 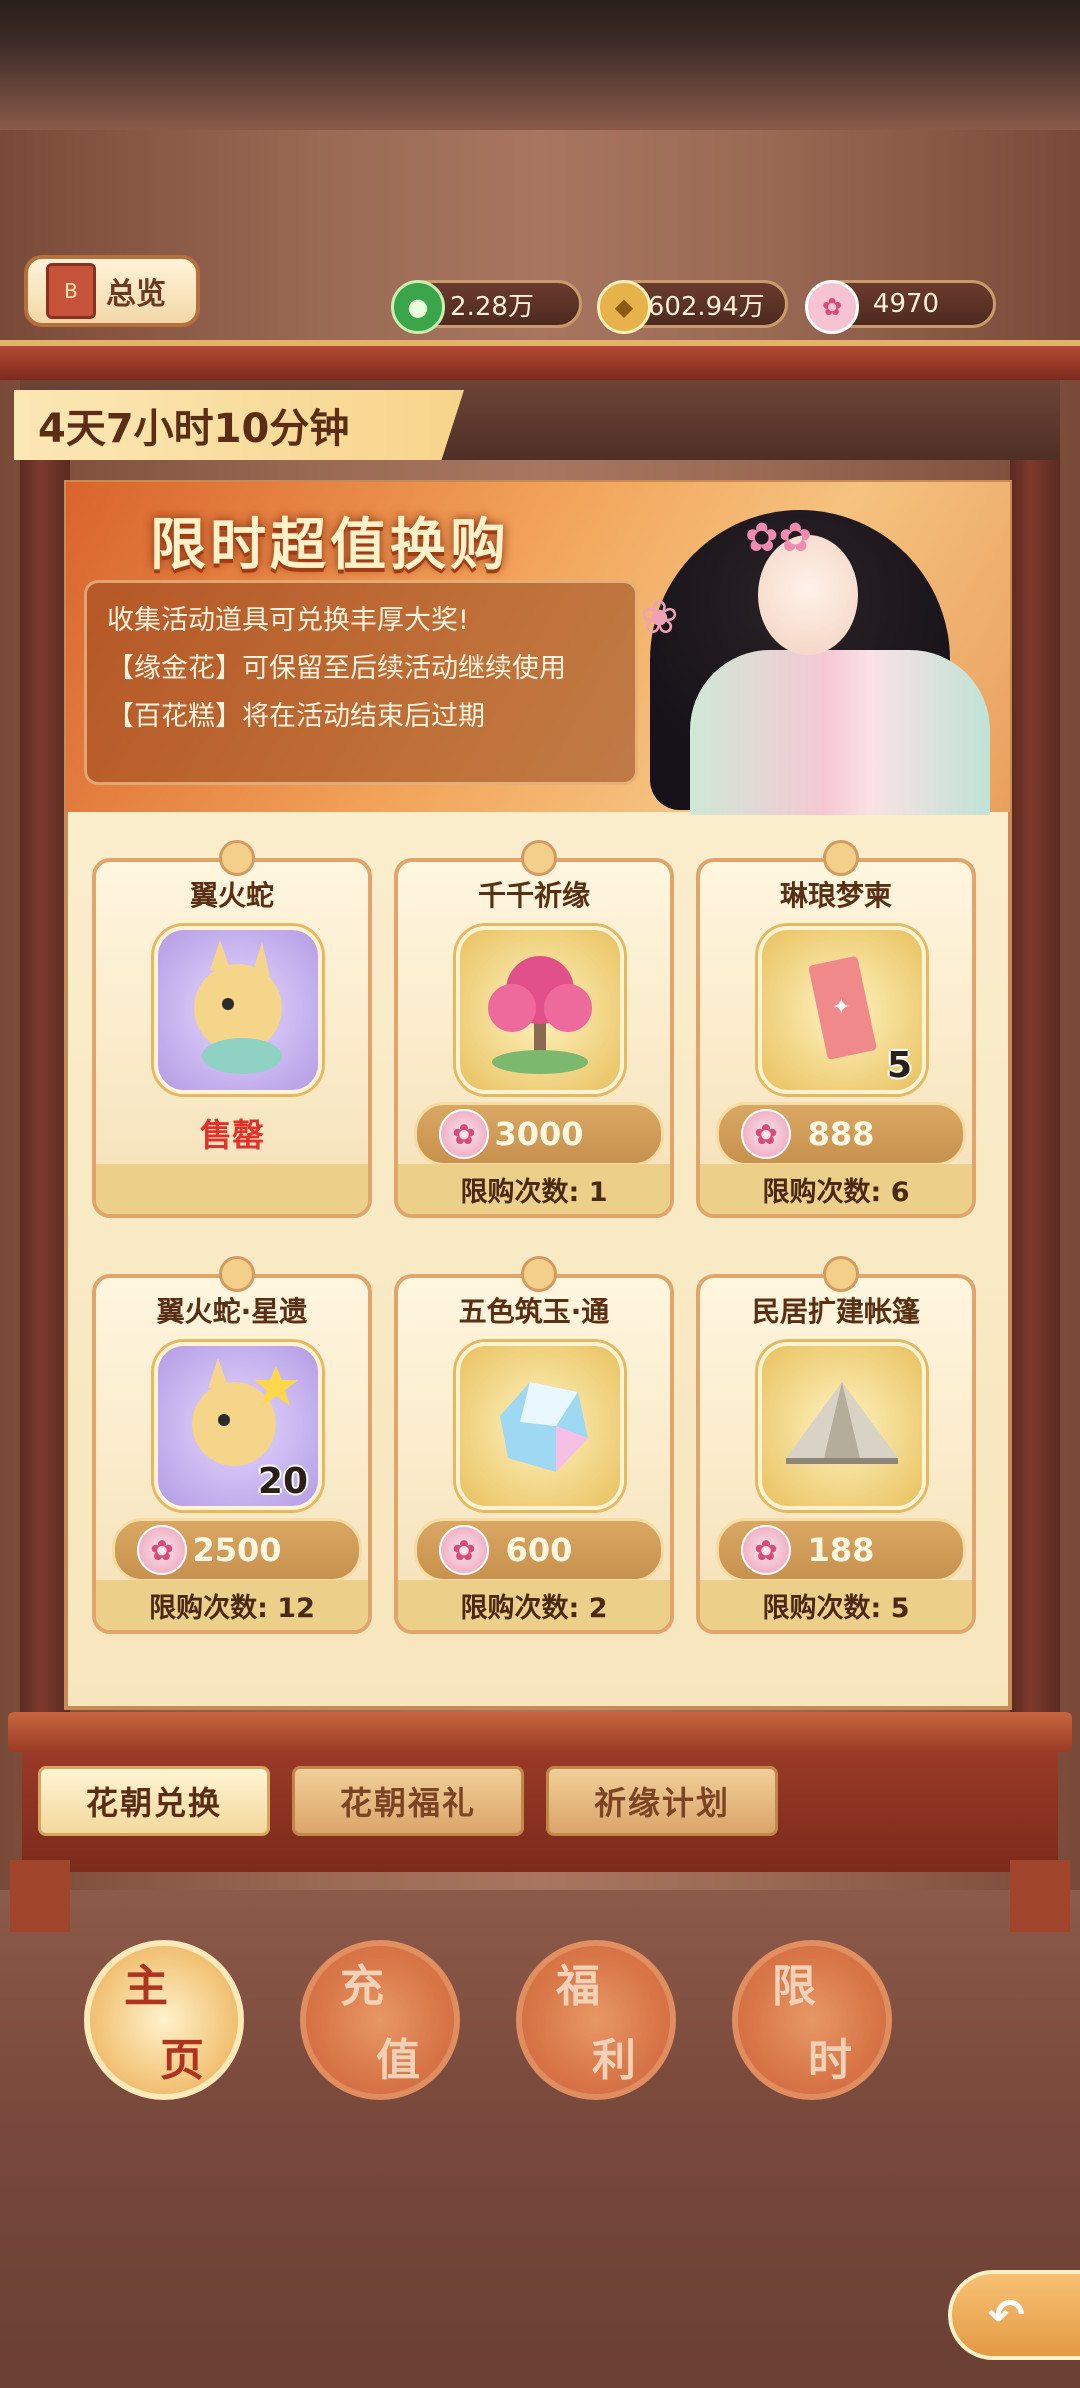 I want to click on right-pillar, so click(x=1035, y=1090).